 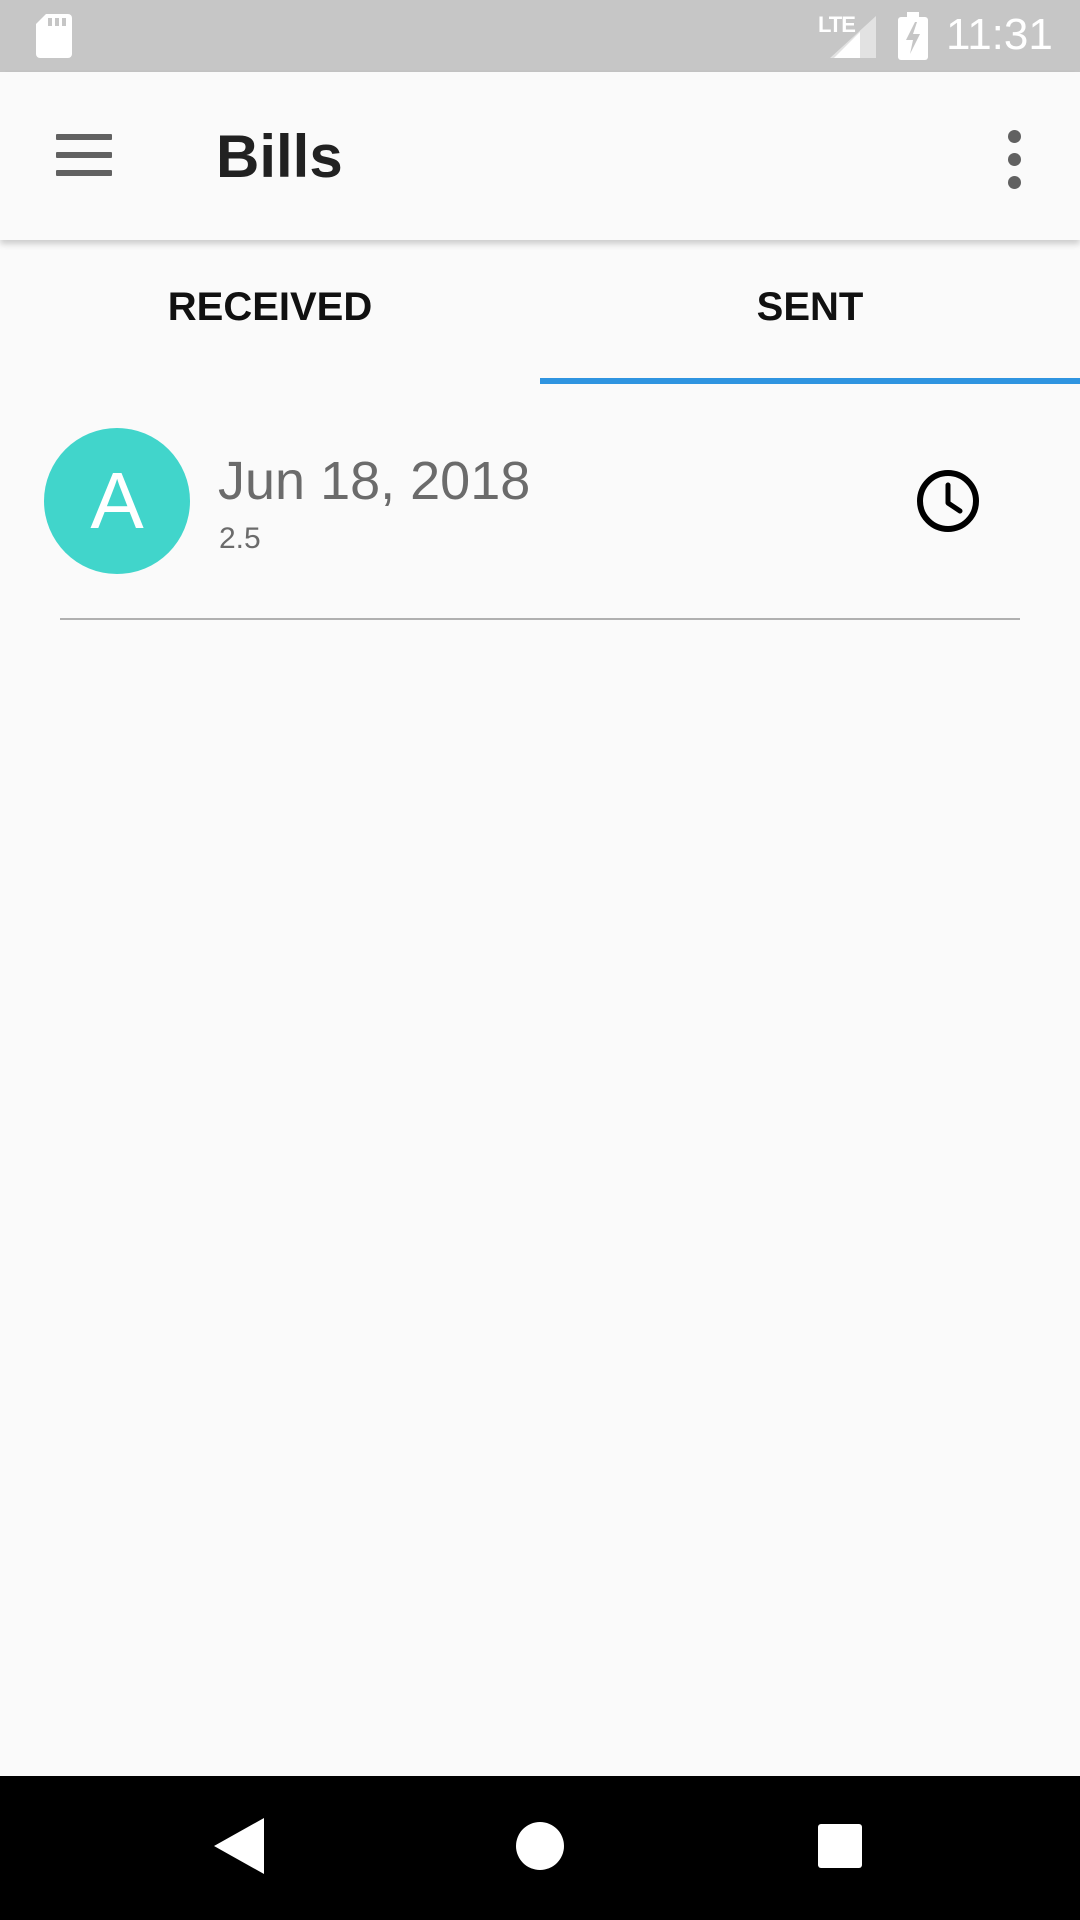 I want to click on menu-icon, so click(x=85, y=156).